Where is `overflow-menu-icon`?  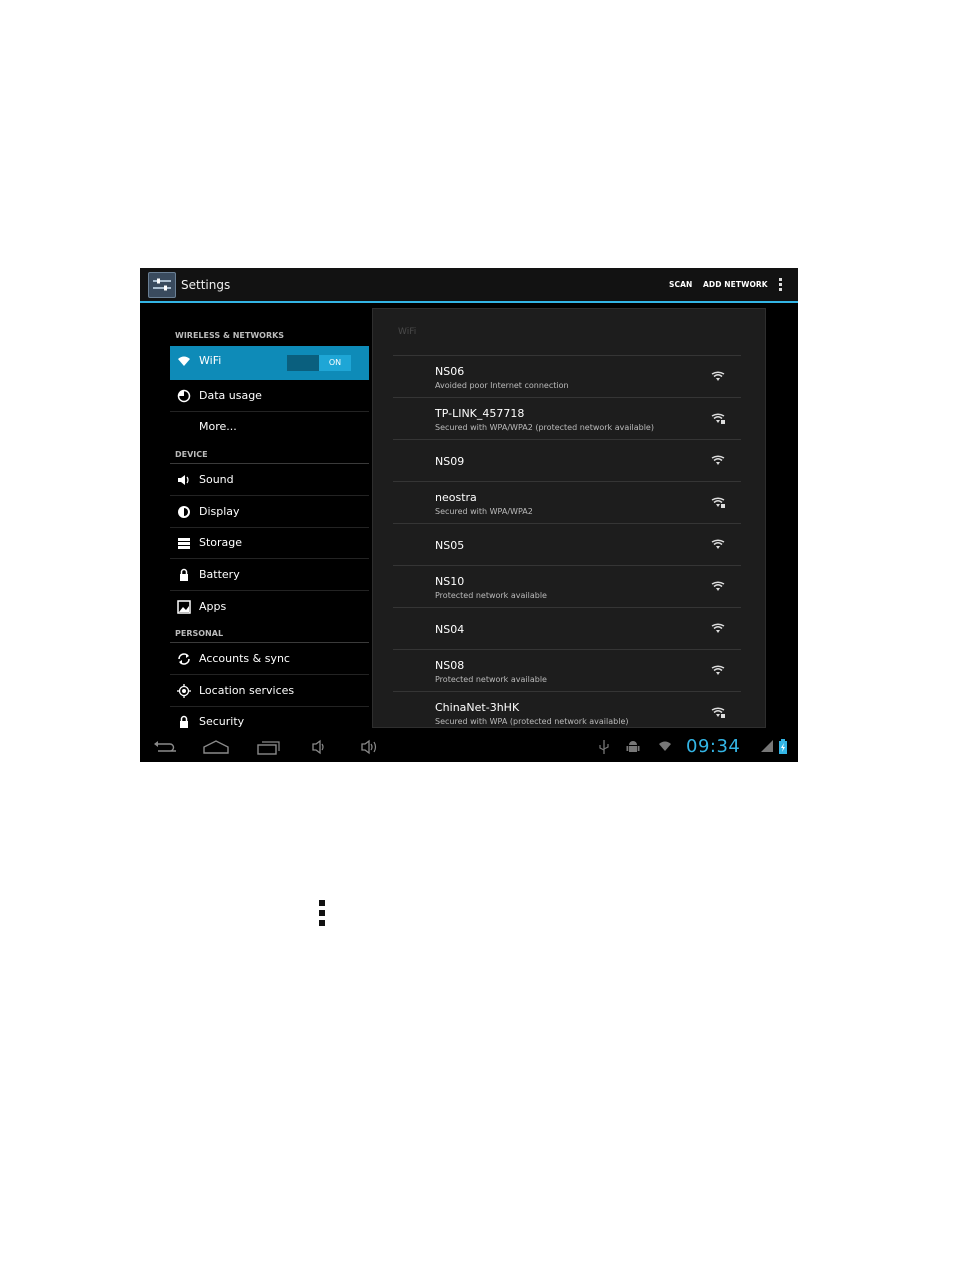
overflow-menu-icon is located at coordinates (781, 286).